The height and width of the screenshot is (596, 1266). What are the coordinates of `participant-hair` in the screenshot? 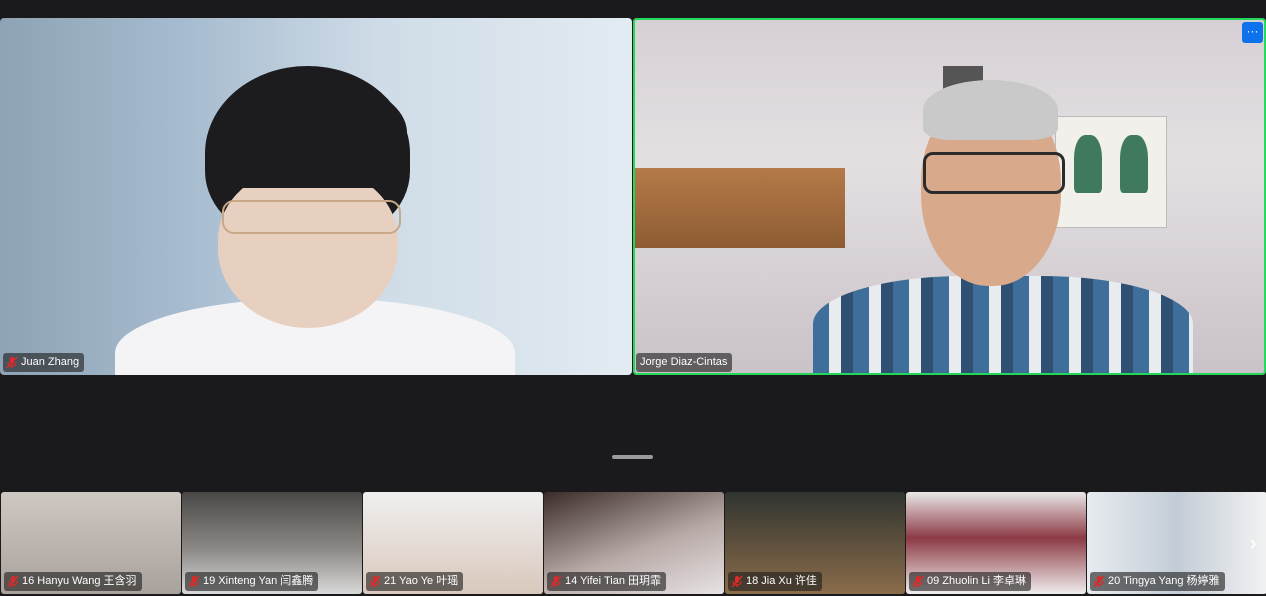 It's located at (990, 110).